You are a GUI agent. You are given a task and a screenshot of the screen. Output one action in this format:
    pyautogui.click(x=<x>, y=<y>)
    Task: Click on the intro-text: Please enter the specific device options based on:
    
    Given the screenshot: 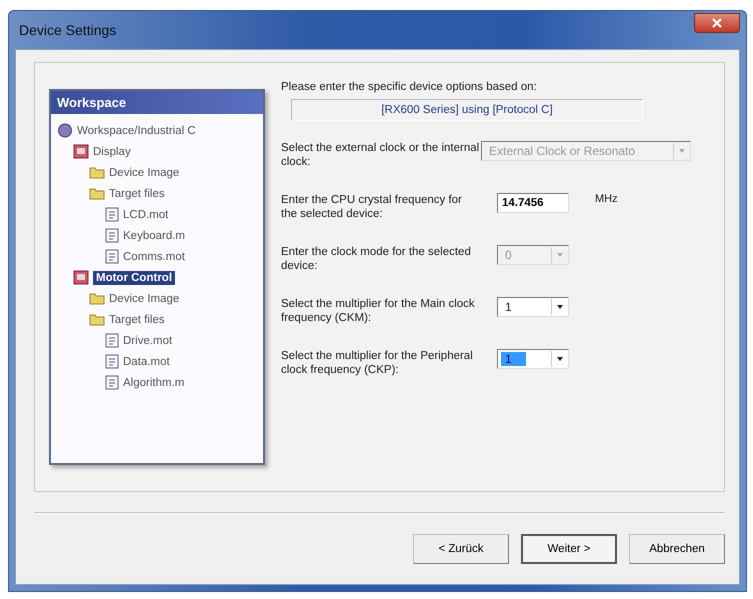 What is the action you would take?
    pyautogui.click(x=409, y=87)
    